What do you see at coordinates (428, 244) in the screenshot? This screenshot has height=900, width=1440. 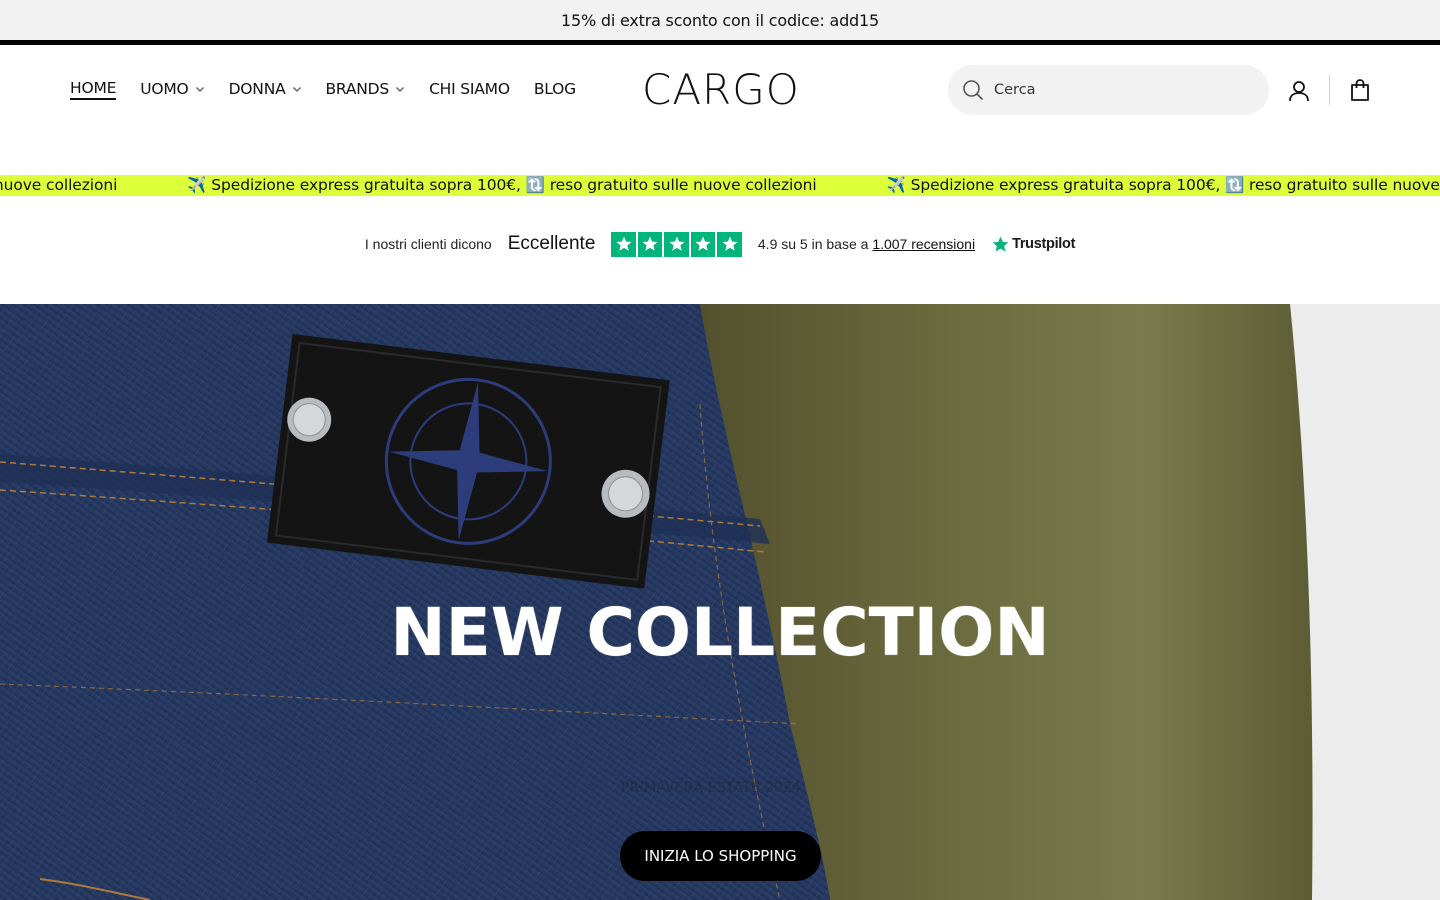 I see `trustpilot-intro: I nostri clienti dicono` at bounding box center [428, 244].